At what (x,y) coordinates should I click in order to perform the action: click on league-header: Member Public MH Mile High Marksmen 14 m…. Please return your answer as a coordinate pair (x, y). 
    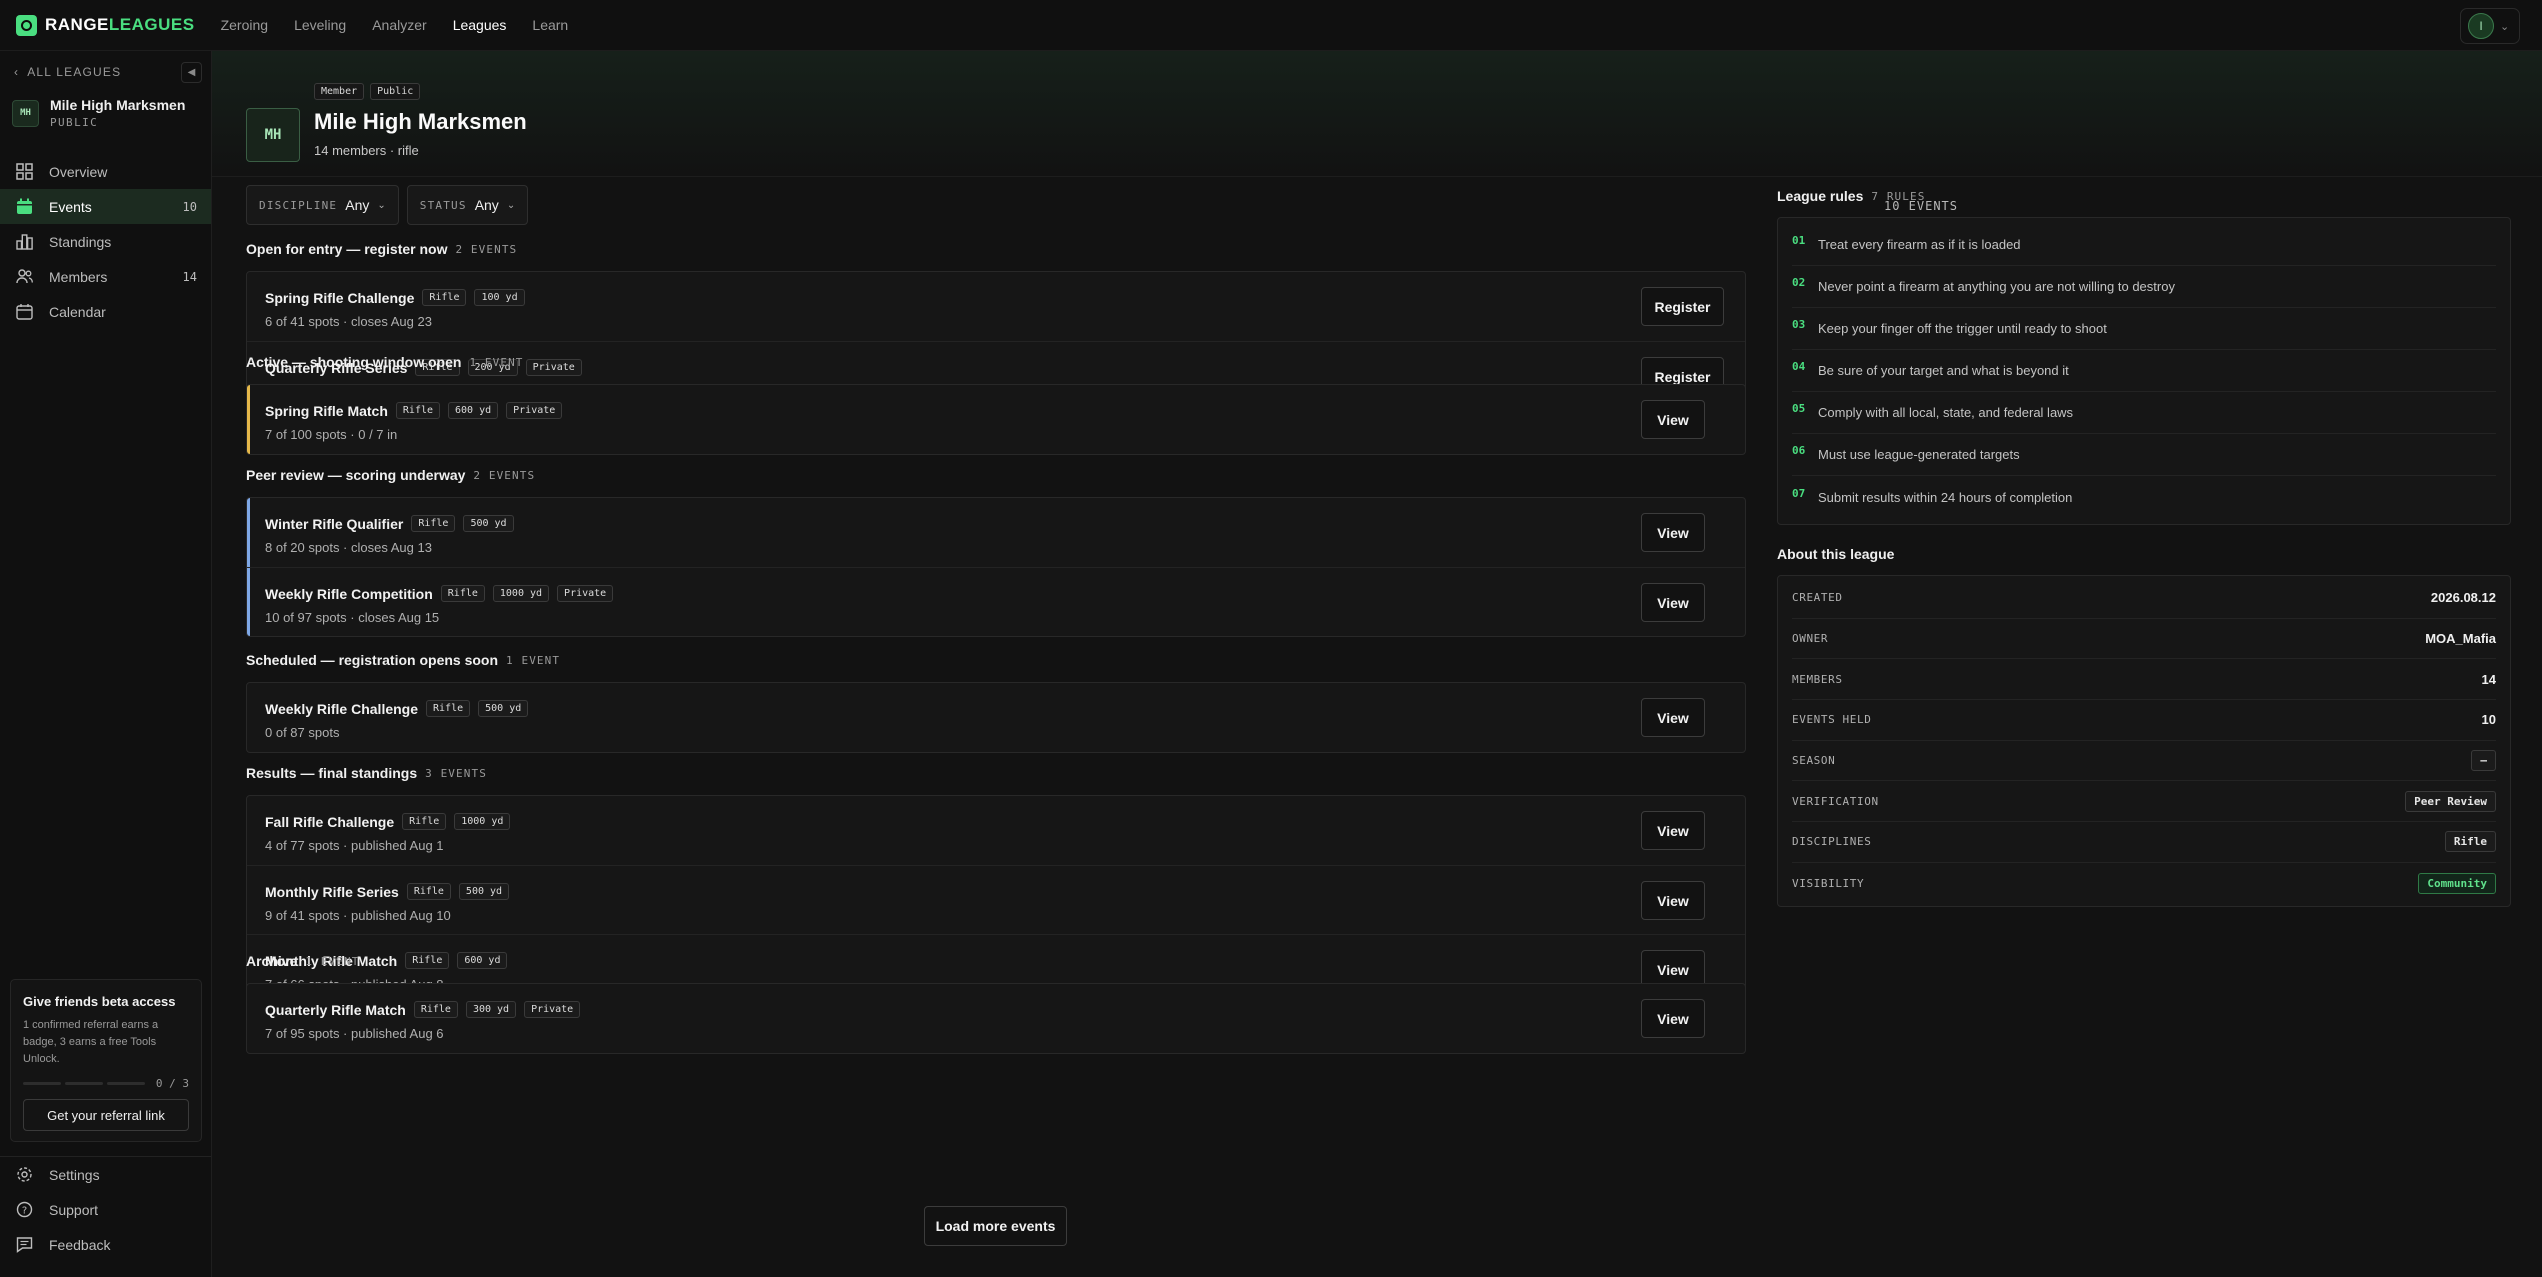
    Looking at the image, I should click on (1377, 114).